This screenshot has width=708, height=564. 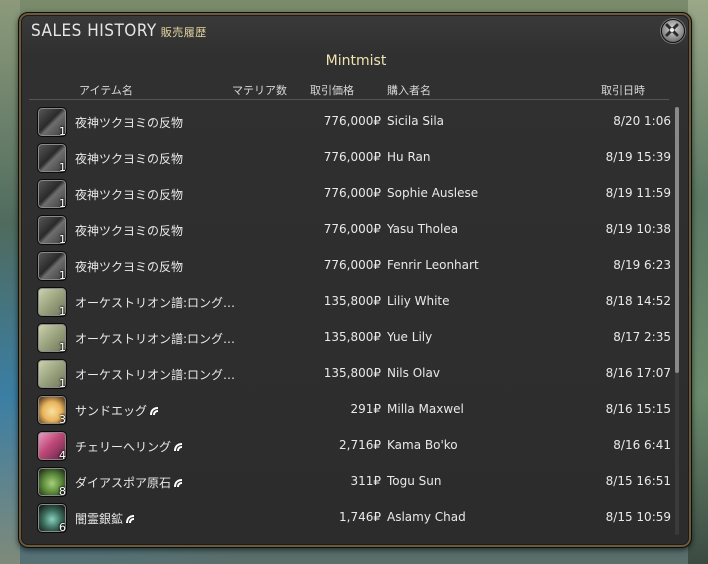 I want to click on close-button, so click(x=673, y=31).